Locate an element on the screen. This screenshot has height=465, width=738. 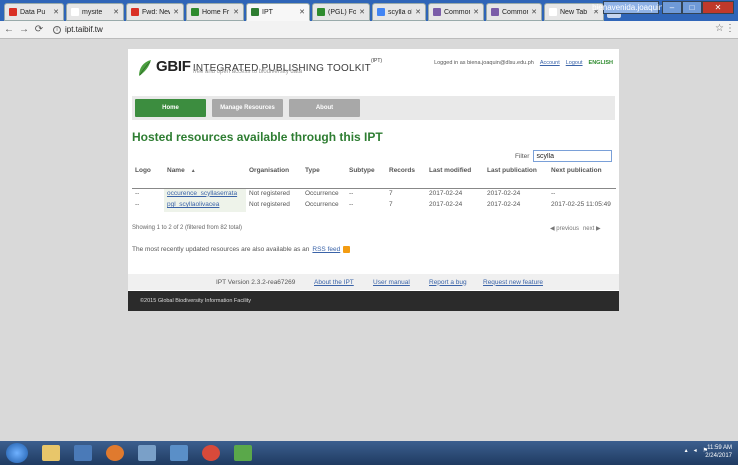
gbif-logo: GBIF INTEGRATED PUBLISHING TOOLKIT(IPT) is located at coordinates (259, 68).